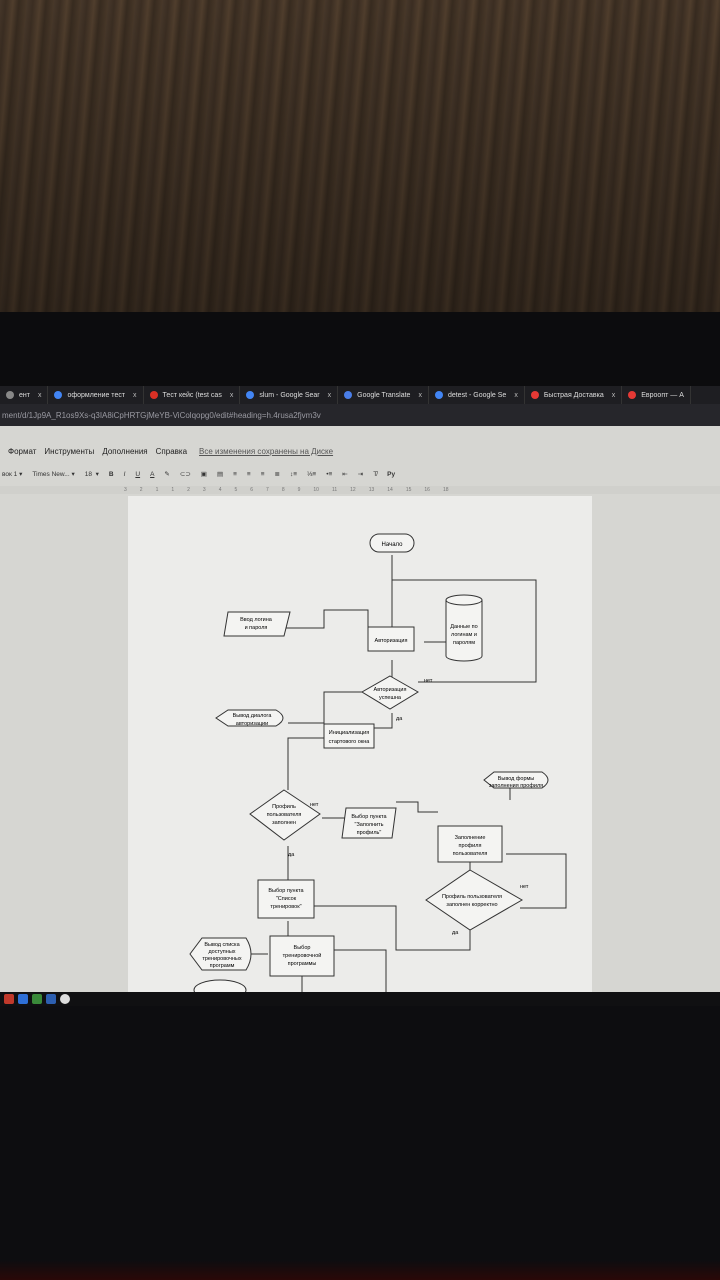  What do you see at coordinates (360, 474) in the screenshot?
I see `increase-indent-icon: ⇥` at bounding box center [360, 474].